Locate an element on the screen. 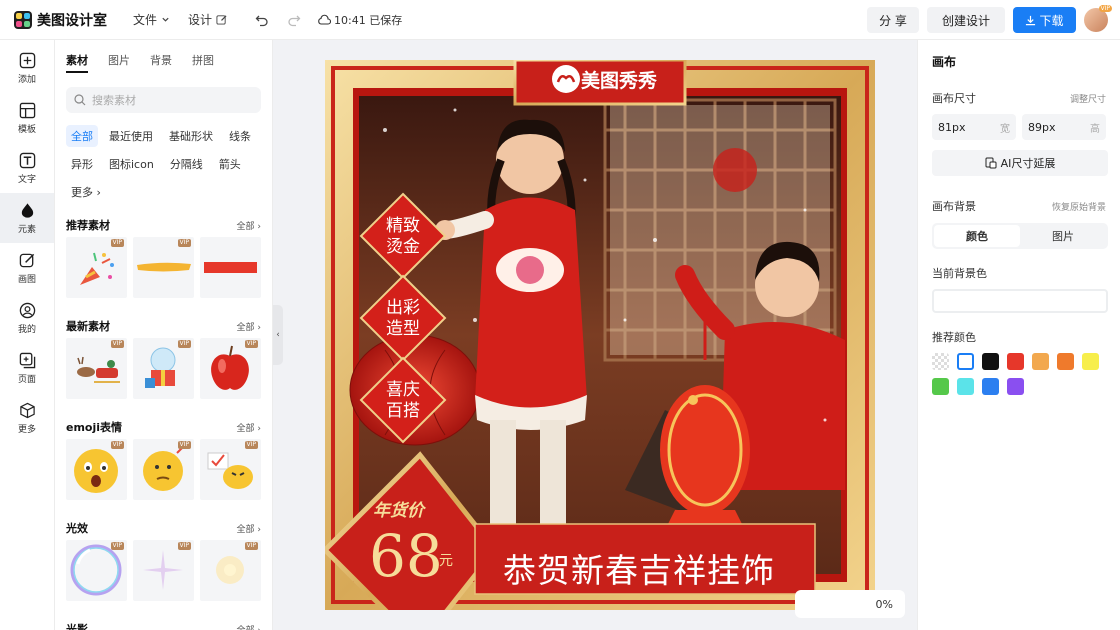  file-menu: 文件 is located at coordinates (151, 19).